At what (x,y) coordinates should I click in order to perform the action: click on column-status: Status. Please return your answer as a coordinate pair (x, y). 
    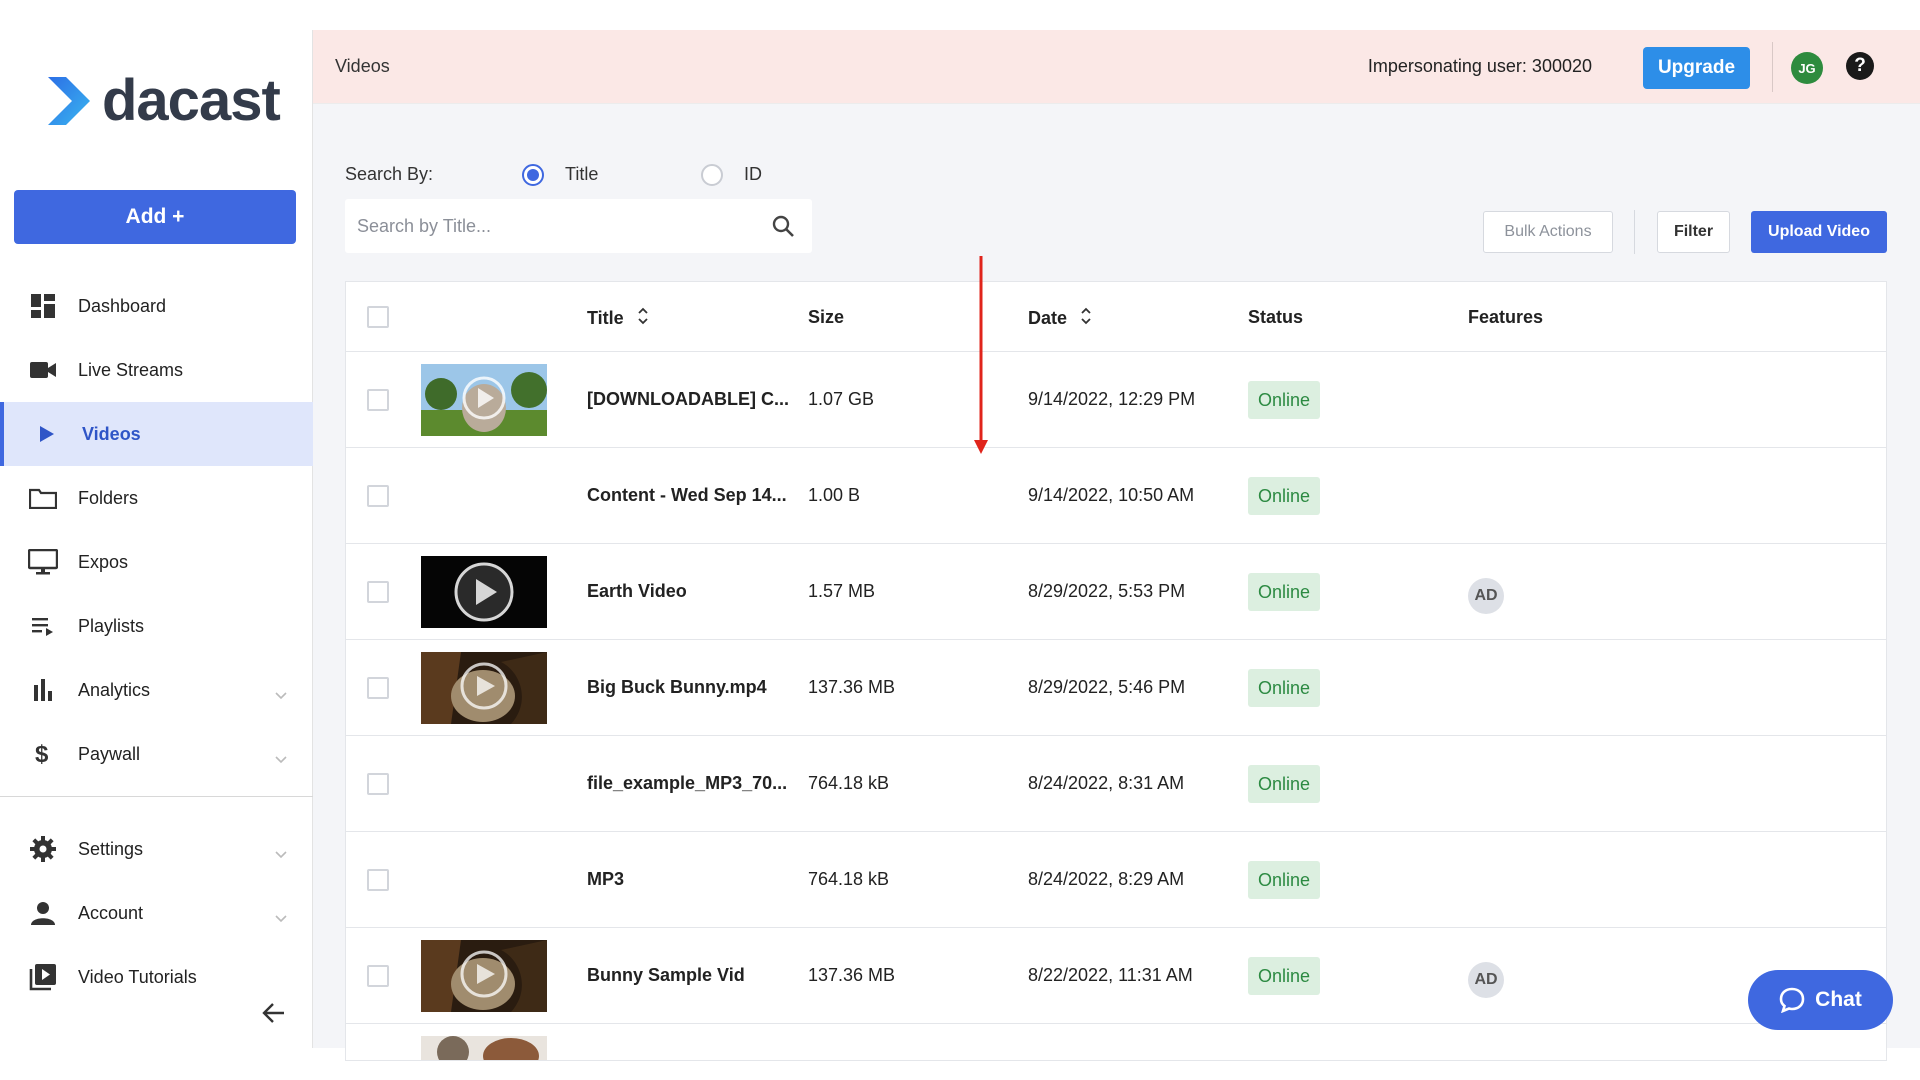
    Looking at the image, I should click on (1275, 317).